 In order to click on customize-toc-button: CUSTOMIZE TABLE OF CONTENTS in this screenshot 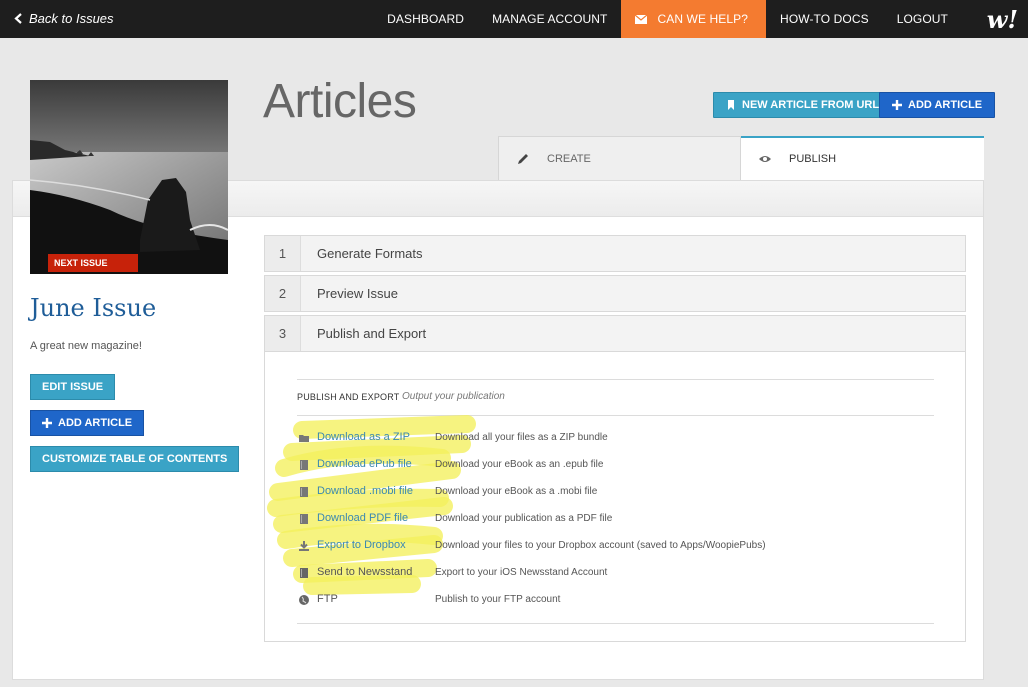, I will do `click(135, 459)`.